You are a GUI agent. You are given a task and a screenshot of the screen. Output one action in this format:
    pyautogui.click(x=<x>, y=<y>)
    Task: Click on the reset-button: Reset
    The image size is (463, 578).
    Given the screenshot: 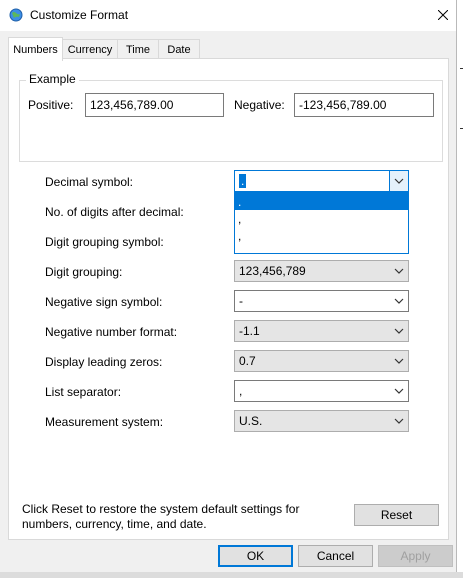 What is the action you would take?
    pyautogui.click(x=396, y=515)
    